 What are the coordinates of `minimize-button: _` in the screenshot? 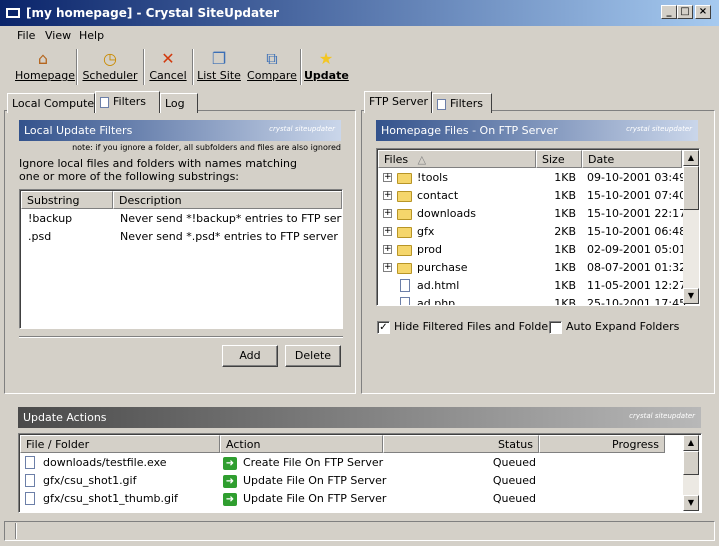 It's located at (669, 12).